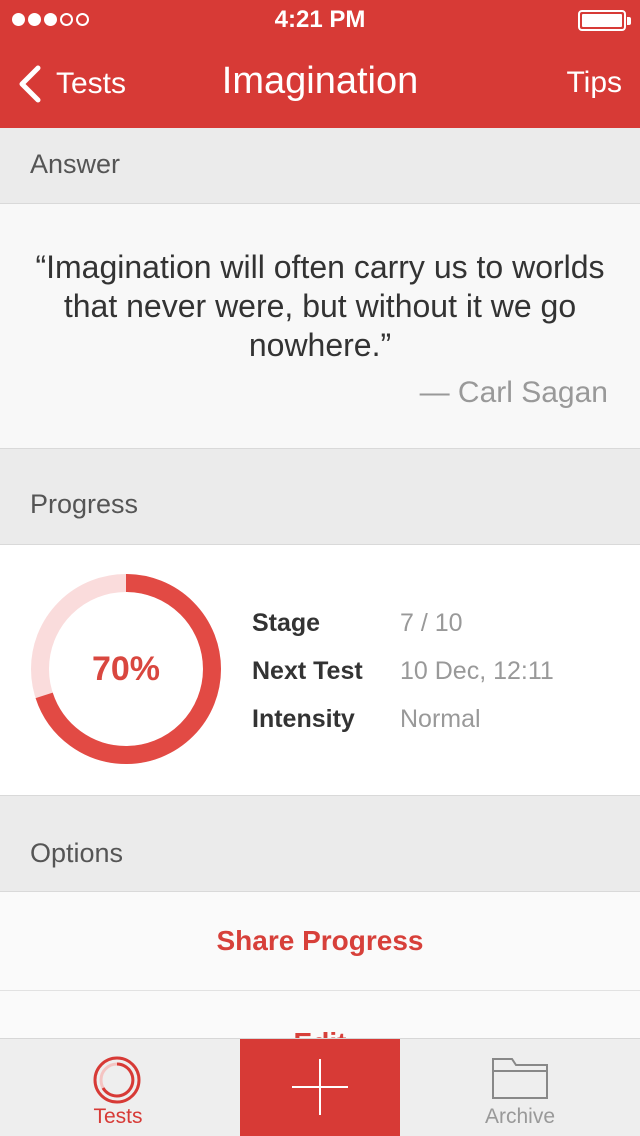  What do you see at coordinates (91, 83) in the screenshot?
I see `back-button-label: Tests` at bounding box center [91, 83].